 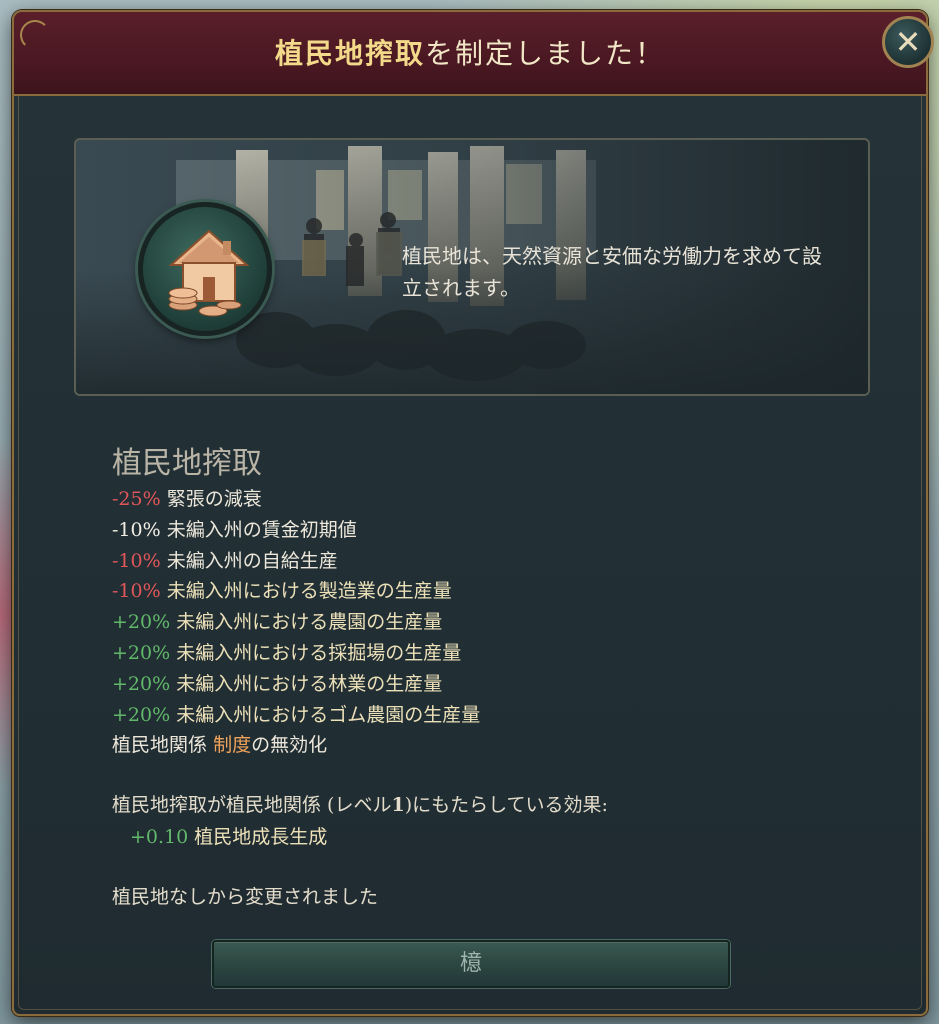 I want to click on institution-effect-heading: 植民地搾取が植民地関係 (レベル1)にもたらしている効果:, so click(x=482, y=805).